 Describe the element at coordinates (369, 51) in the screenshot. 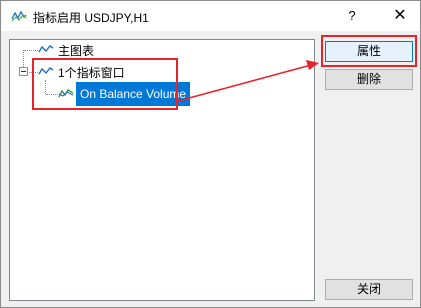

I see `properties-button: 属性` at that location.